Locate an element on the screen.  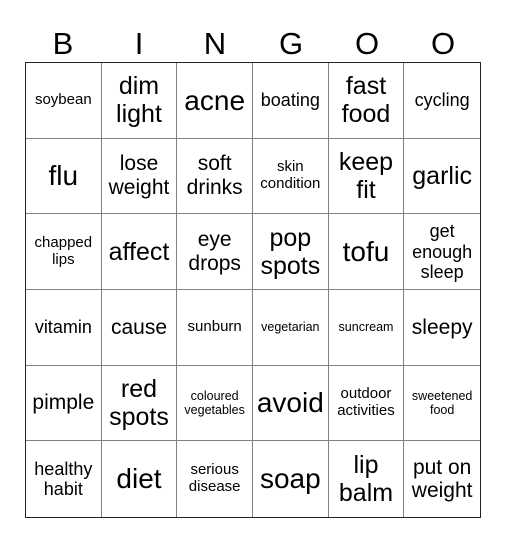
bingo-cell: pimple is located at coordinates (64, 403).